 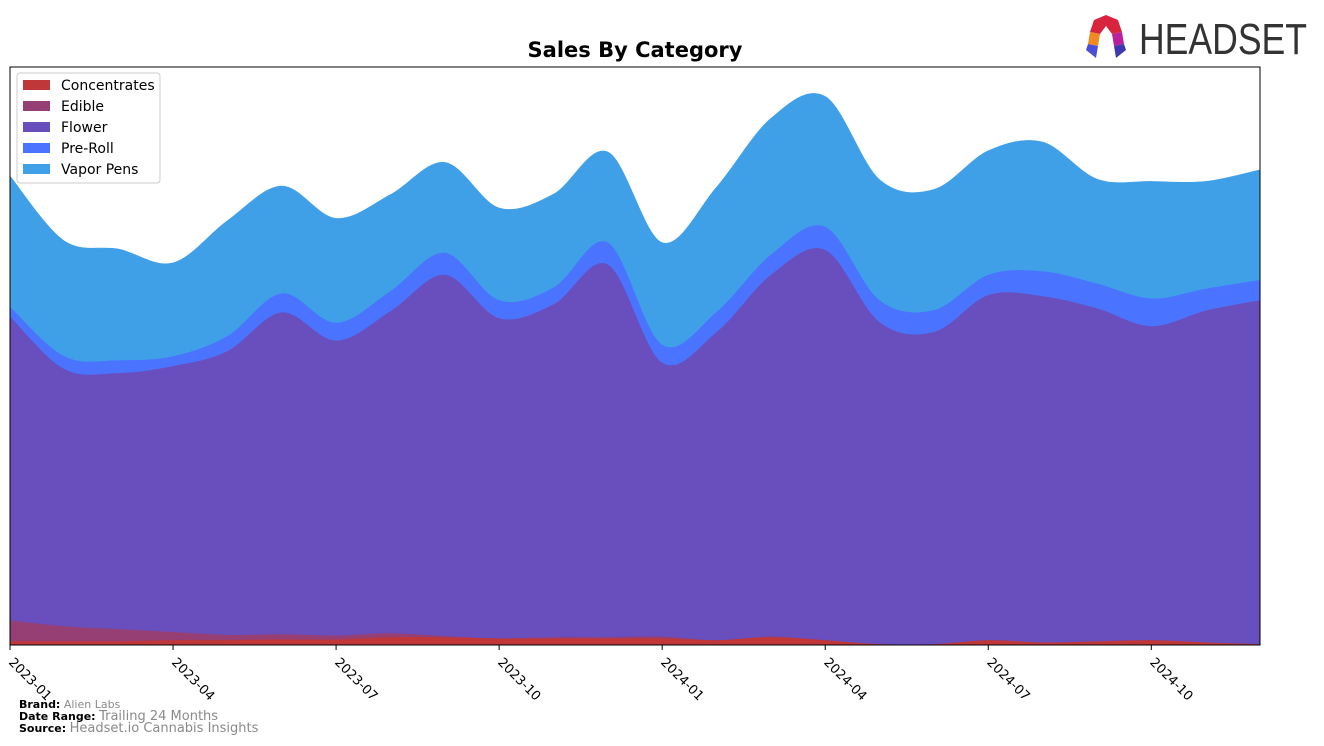 I want to click on x-tick-label: 2024-04, so click(x=844, y=679).